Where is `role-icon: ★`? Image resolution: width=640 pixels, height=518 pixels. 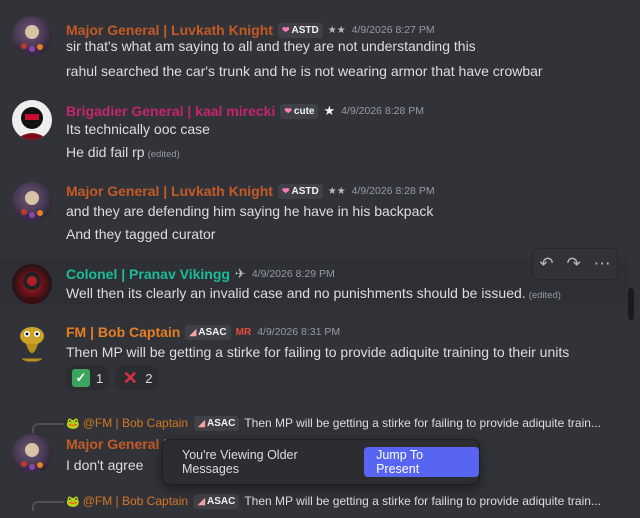
role-icon: ★ is located at coordinates (329, 111).